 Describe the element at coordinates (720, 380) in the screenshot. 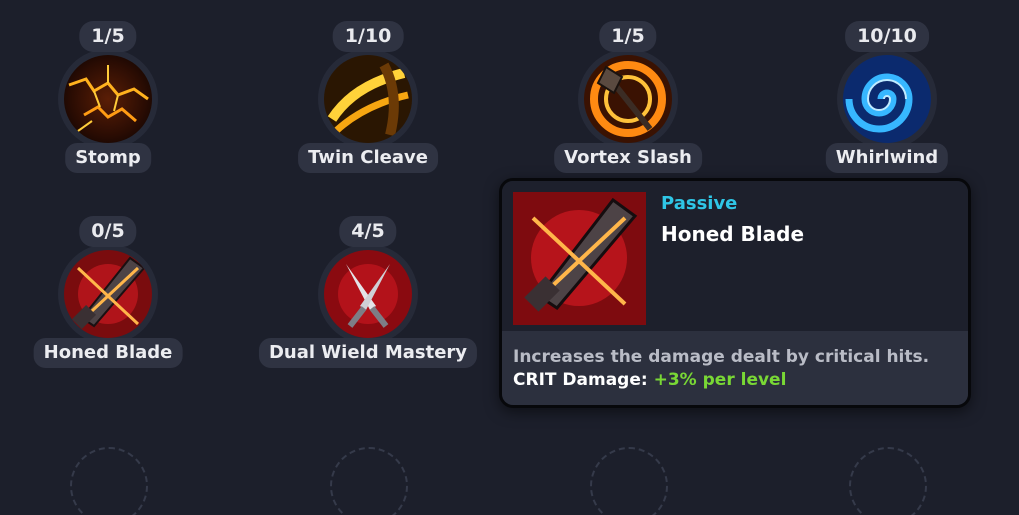

I see `stat-value: +3% per level` at that location.